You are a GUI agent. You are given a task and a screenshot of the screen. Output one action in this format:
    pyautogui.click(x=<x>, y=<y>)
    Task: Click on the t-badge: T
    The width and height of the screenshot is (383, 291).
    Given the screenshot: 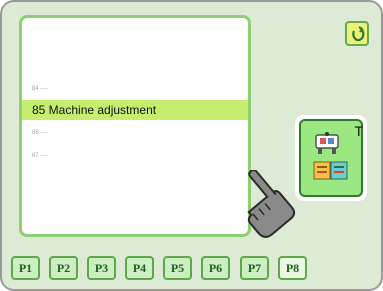 What is the action you would take?
    pyautogui.click(x=358, y=131)
    